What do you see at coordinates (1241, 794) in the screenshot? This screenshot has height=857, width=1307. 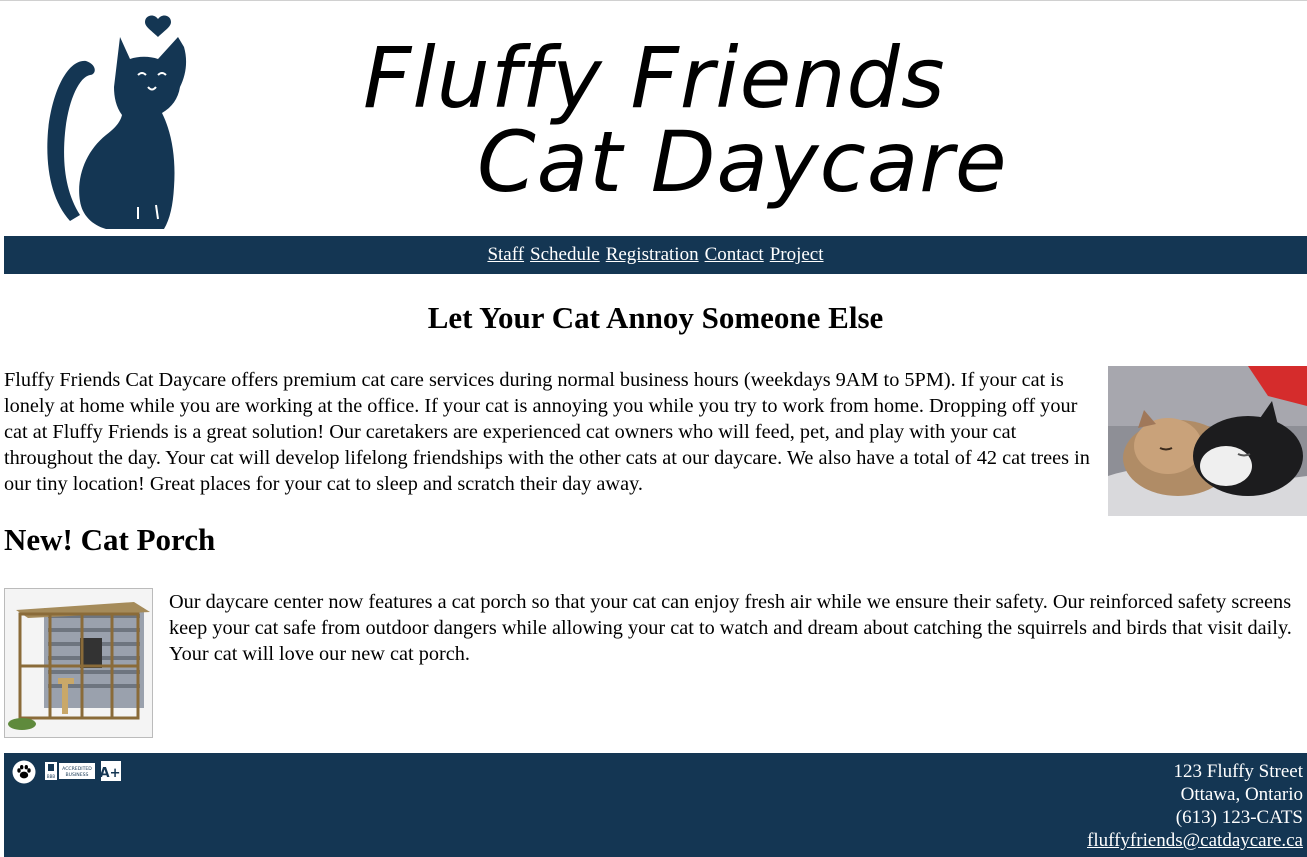 I see `address-city: Ottawa, Ontario` at bounding box center [1241, 794].